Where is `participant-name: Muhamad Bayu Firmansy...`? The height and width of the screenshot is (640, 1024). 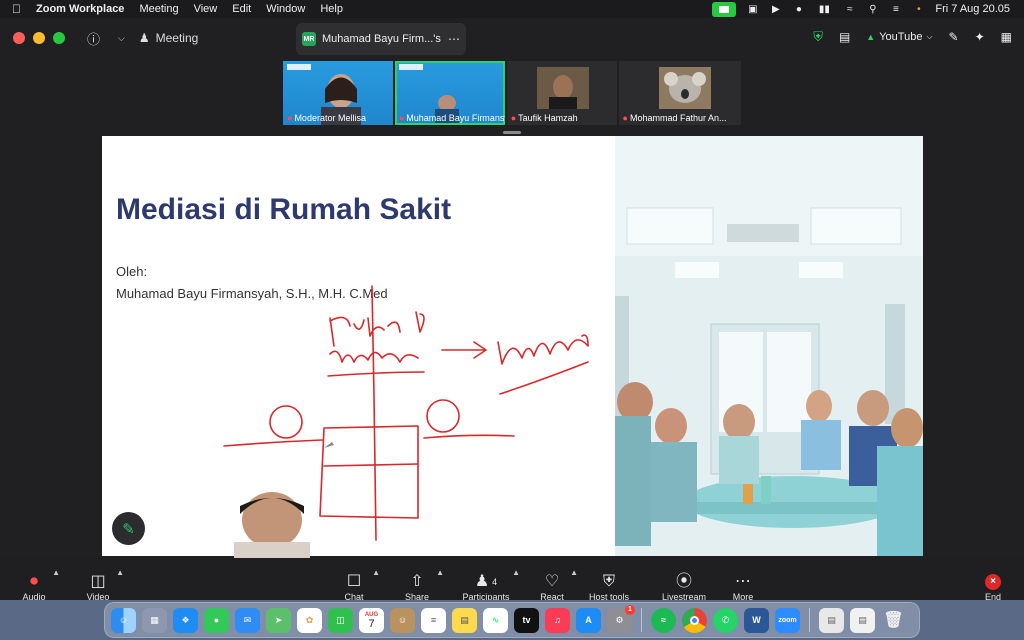
participant-name: Muhamad Bayu Firmansy... is located at coordinates (455, 118).